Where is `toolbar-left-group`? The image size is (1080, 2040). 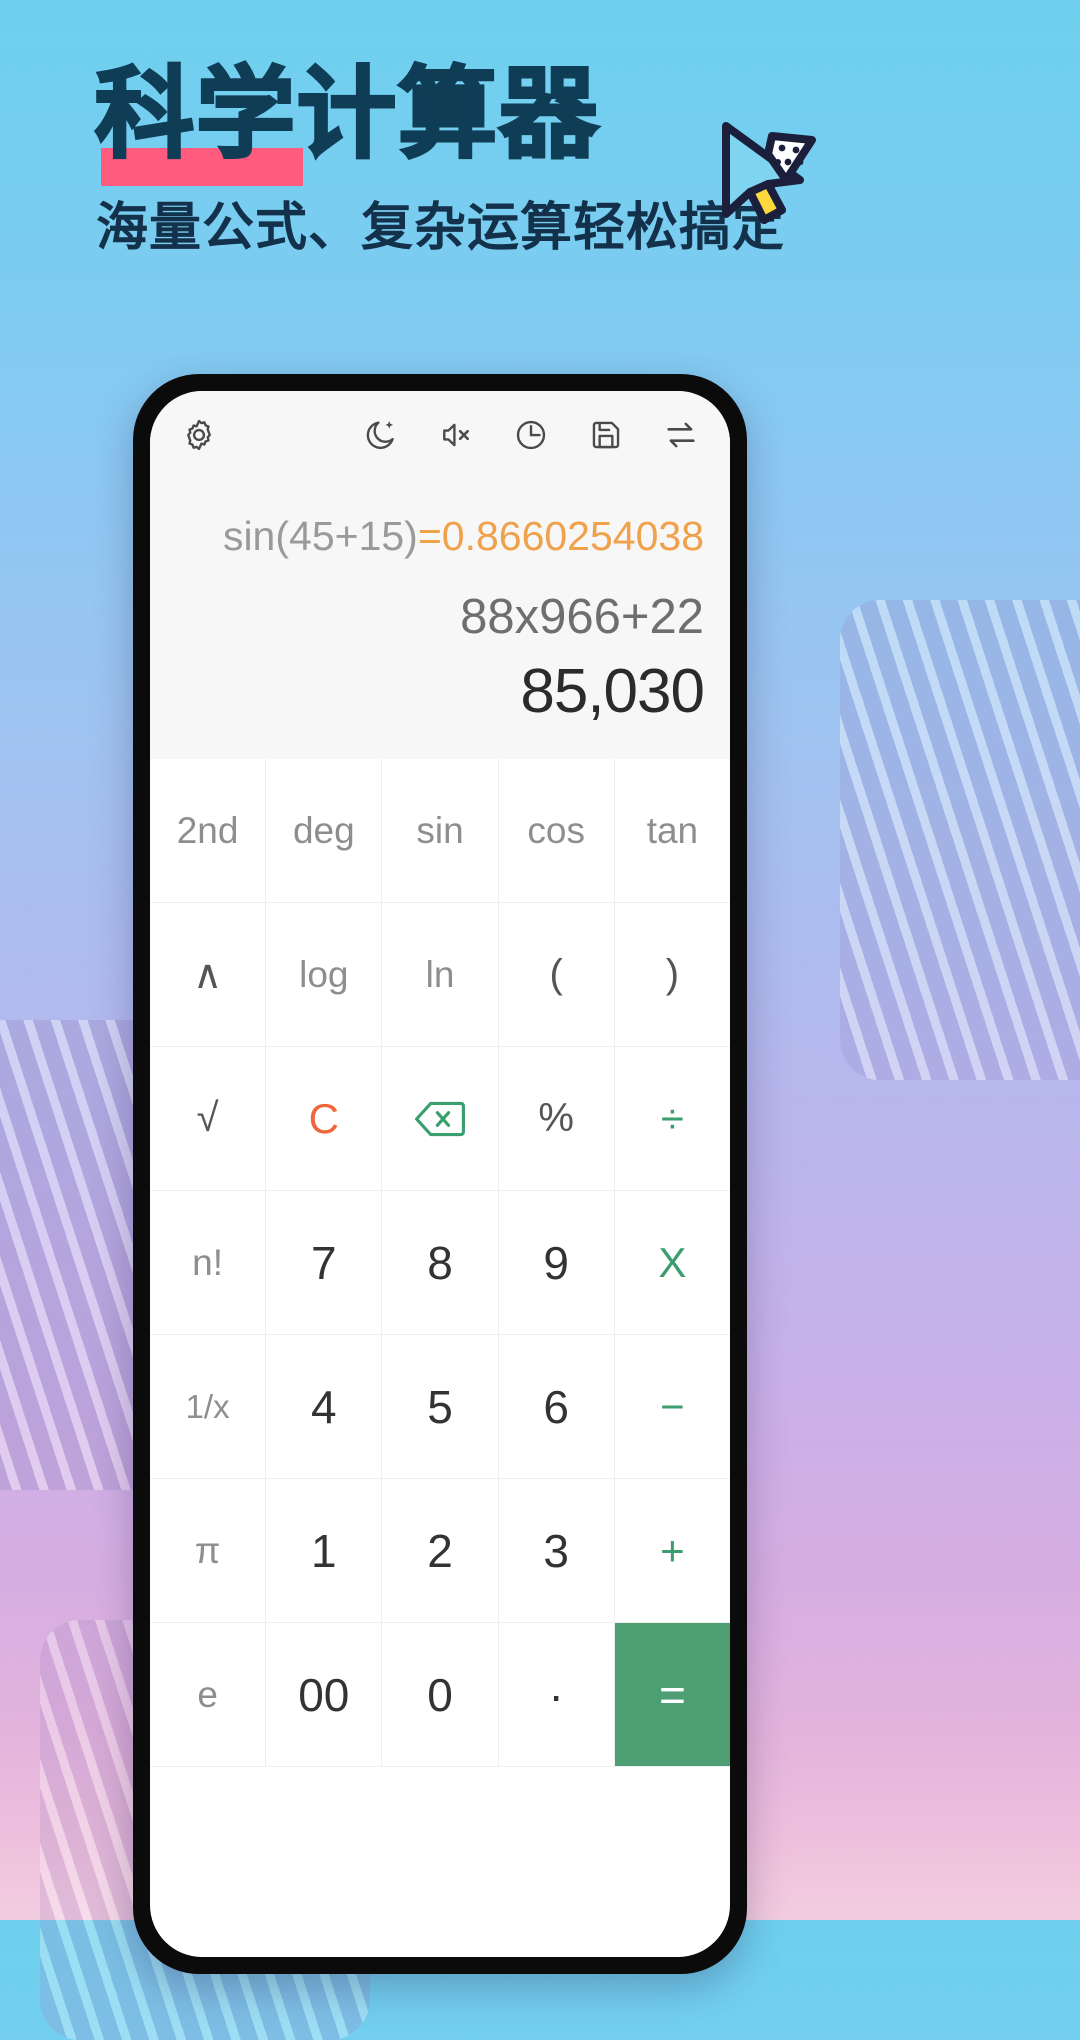 toolbar-left-group is located at coordinates (199, 435).